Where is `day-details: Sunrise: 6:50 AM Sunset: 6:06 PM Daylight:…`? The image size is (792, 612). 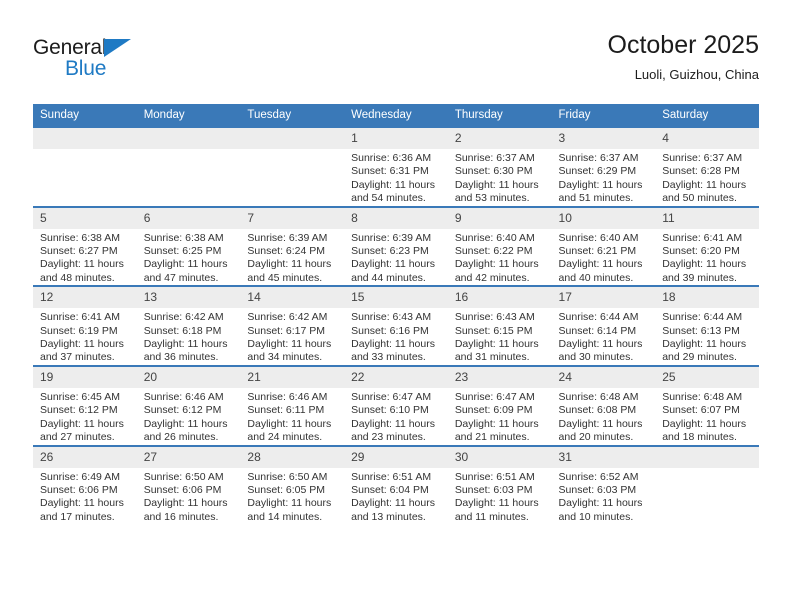 day-details: Sunrise: 6:50 AM Sunset: 6:06 PM Daylight:… is located at coordinates (189, 496).